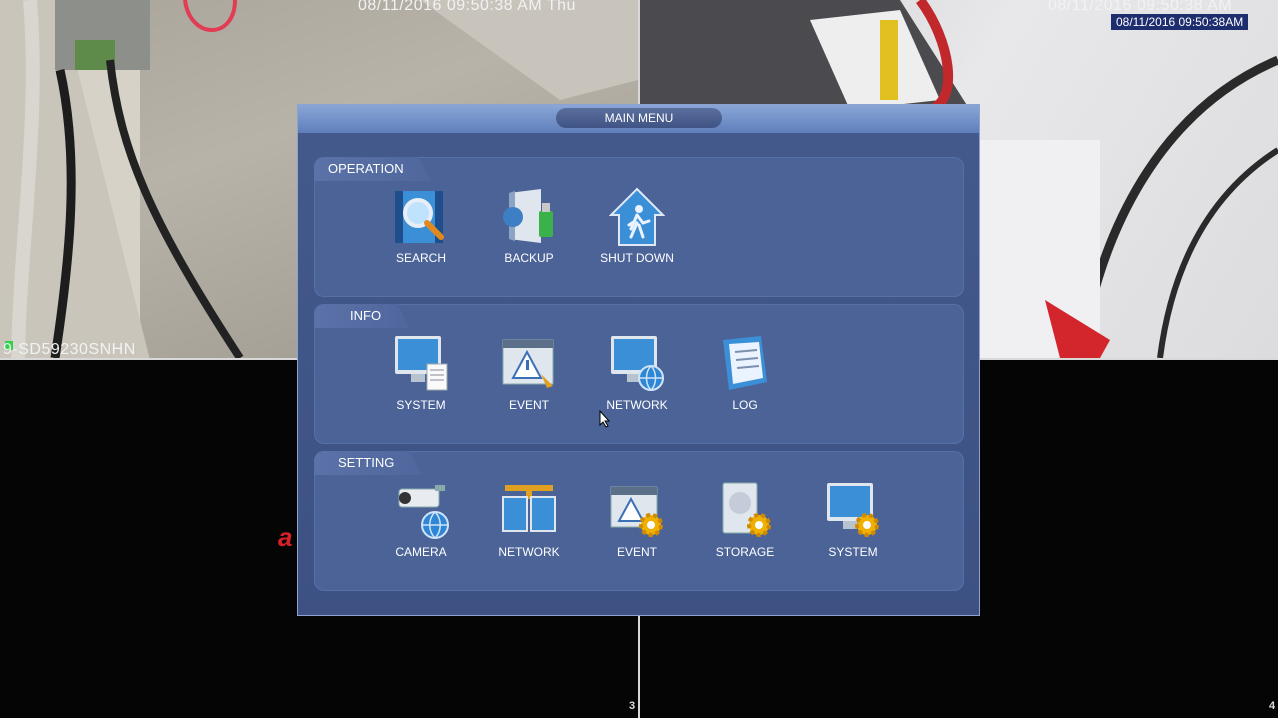 This screenshot has height=718, width=1278. I want to click on menu-item-network-setting: NETWORK, so click(529, 522).